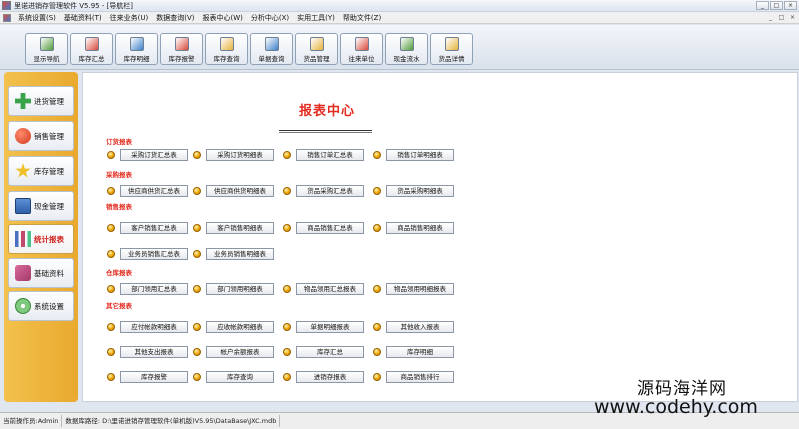 This screenshot has width=799, height=429. Describe the element at coordinates (330, 155) in the screenshot. I see `report-button: 销售订单汇总表` at that location.